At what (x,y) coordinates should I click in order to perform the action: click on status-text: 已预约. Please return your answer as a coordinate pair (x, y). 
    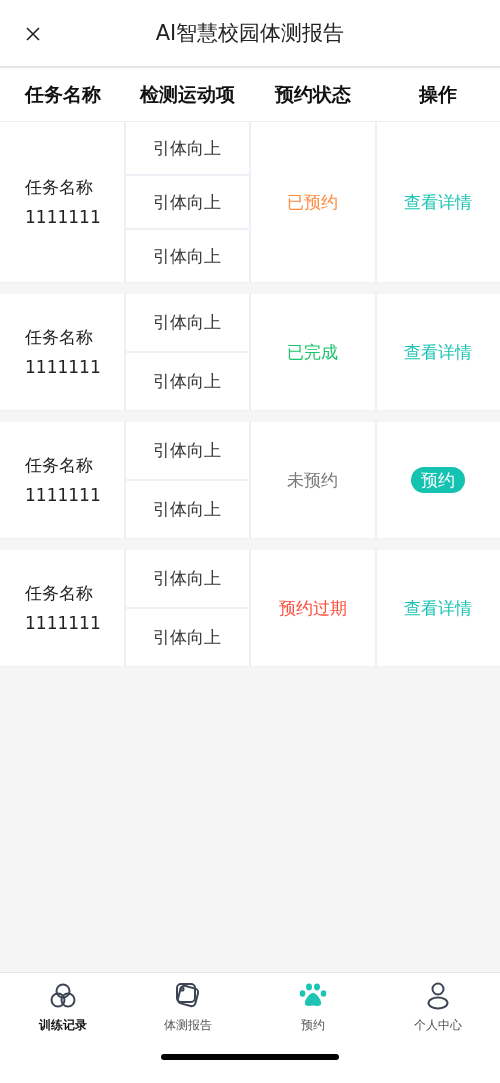
    Looking at the image, I should click on (313, 202).